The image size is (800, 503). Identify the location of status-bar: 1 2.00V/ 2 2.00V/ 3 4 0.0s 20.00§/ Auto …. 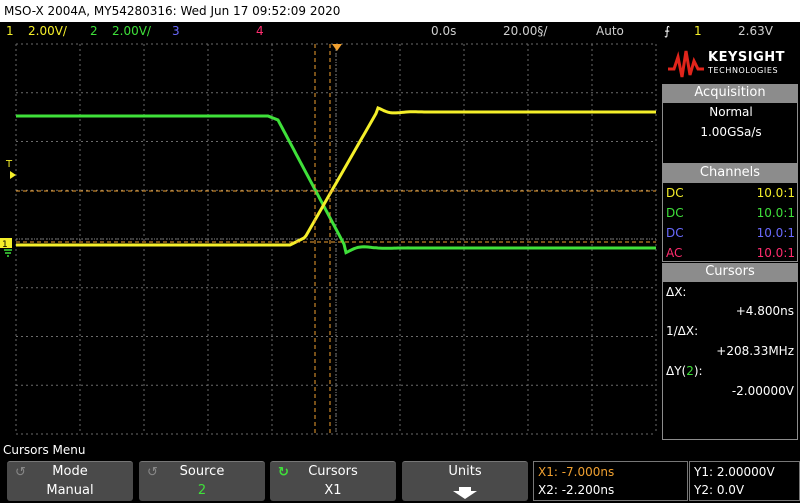
(400, 31).